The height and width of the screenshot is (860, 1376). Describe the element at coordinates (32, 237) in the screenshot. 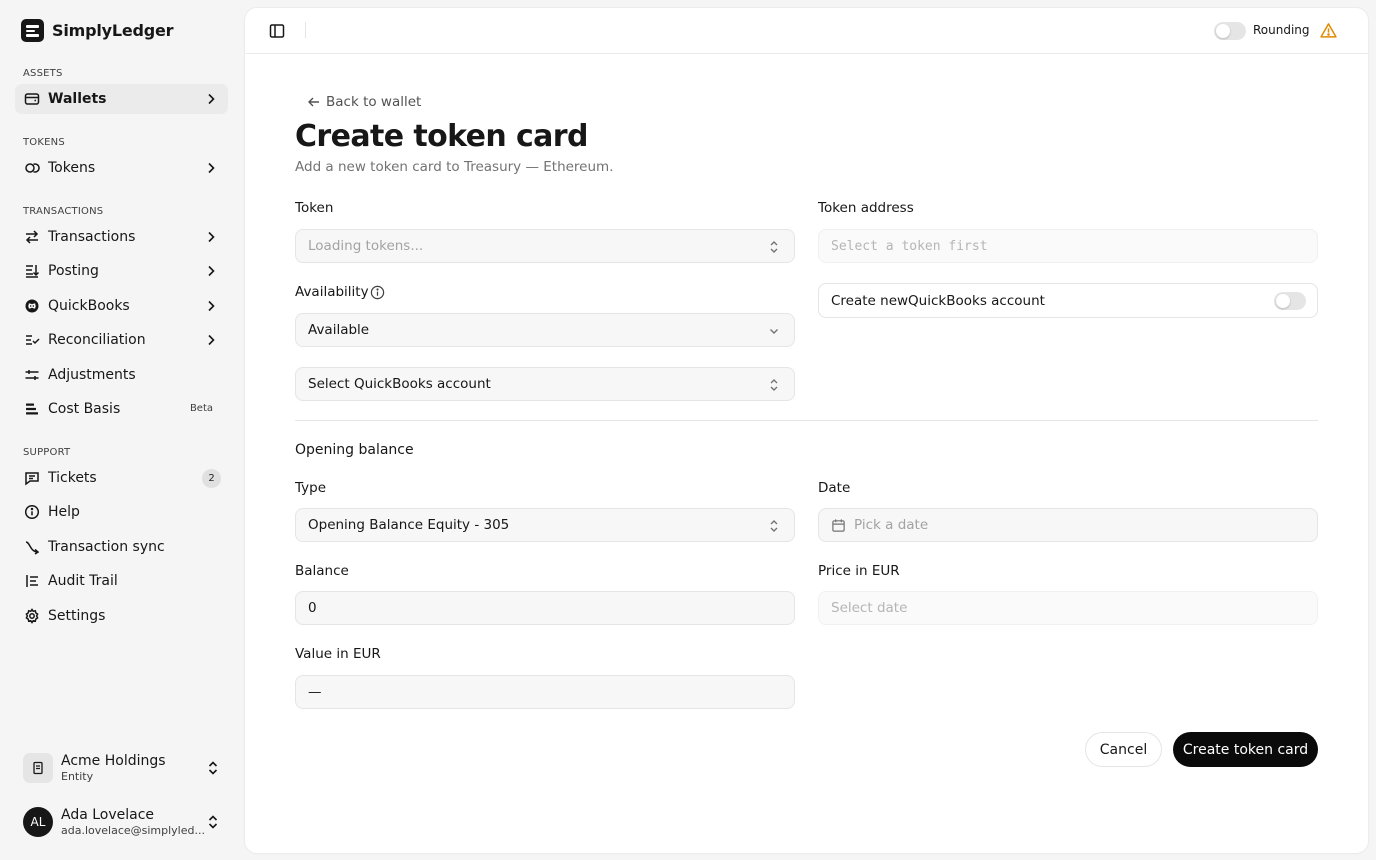

I see `arrows-exchange-icon` at that location.